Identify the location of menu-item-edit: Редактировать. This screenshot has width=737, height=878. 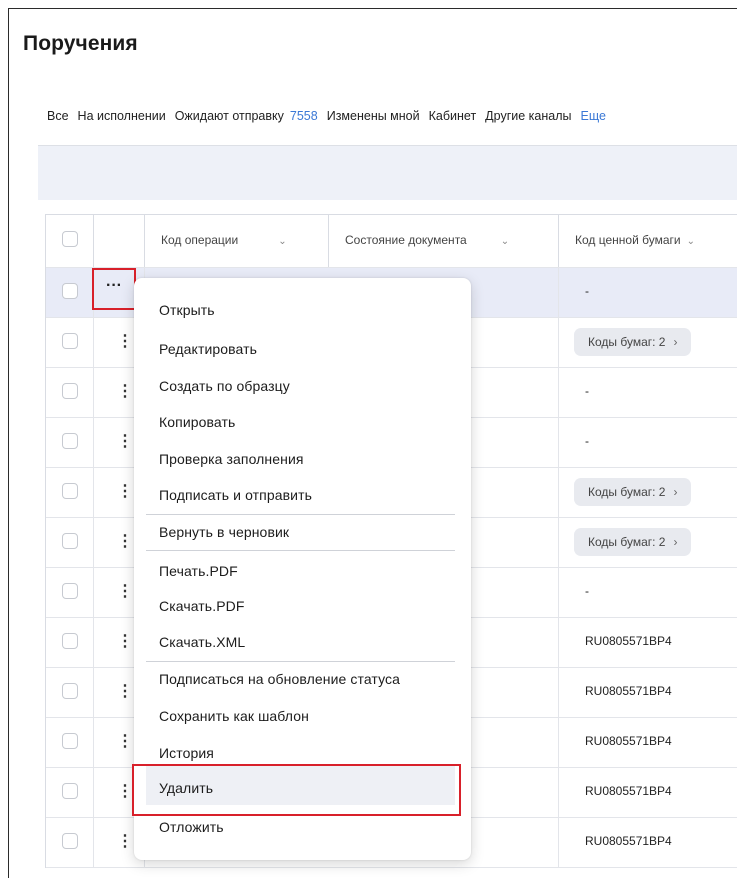
(208, 349).